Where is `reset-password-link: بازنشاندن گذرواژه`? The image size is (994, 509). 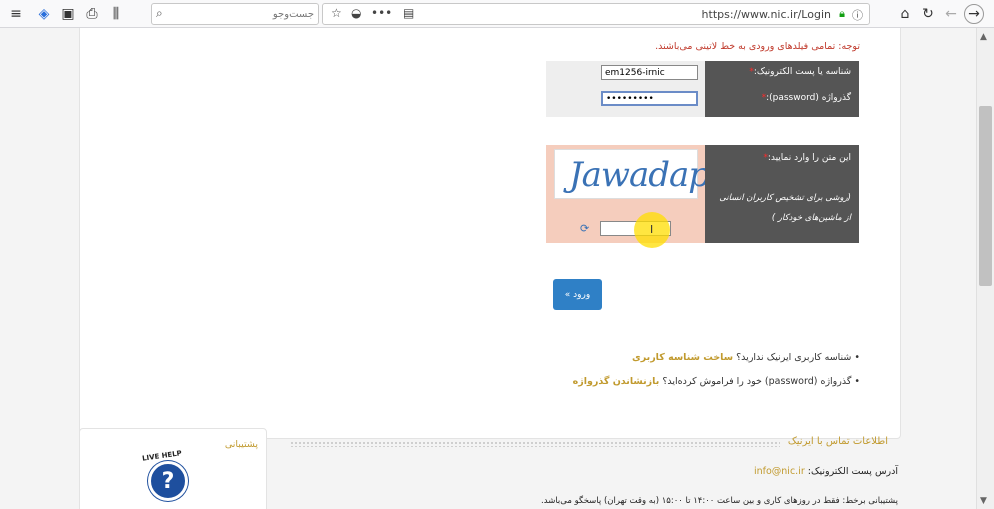 reset-password-link: بازنشاندن گذرواژه is located at coordinates (616, 381).